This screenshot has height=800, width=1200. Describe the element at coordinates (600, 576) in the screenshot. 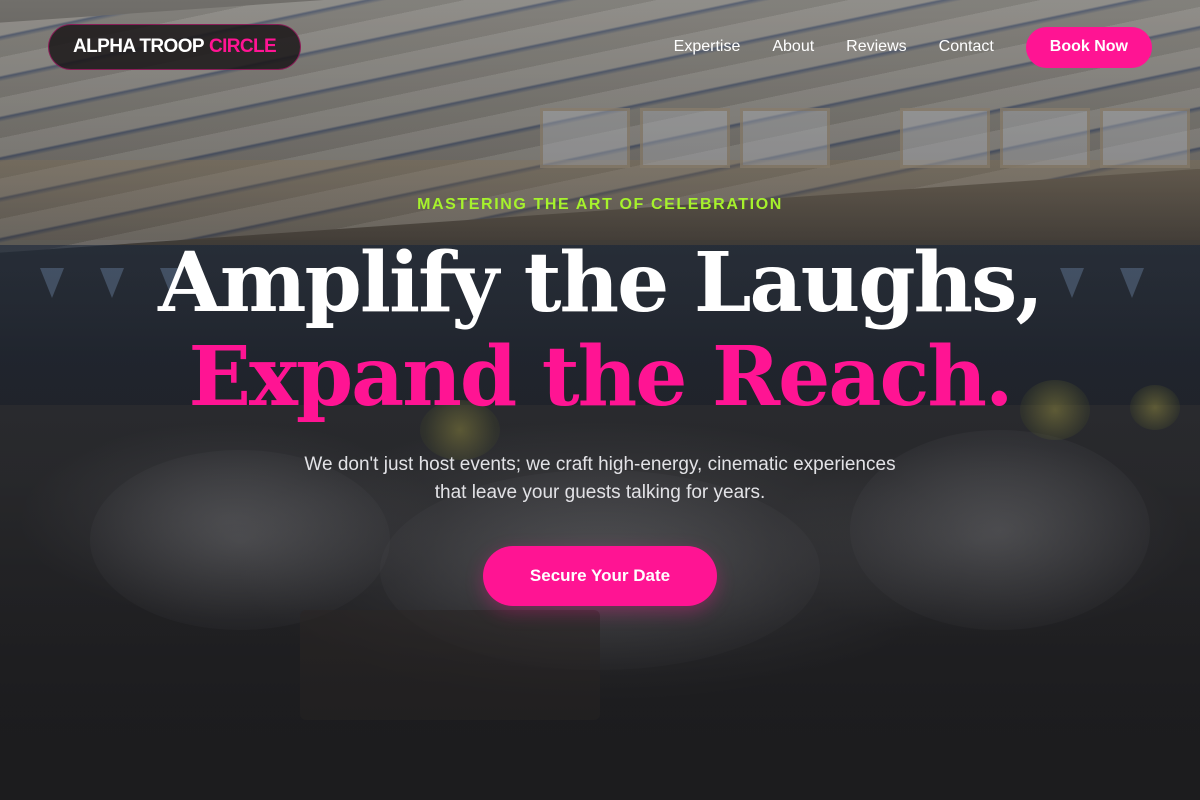

I see `secure-your-date-button: Secure Your Date` at that location.